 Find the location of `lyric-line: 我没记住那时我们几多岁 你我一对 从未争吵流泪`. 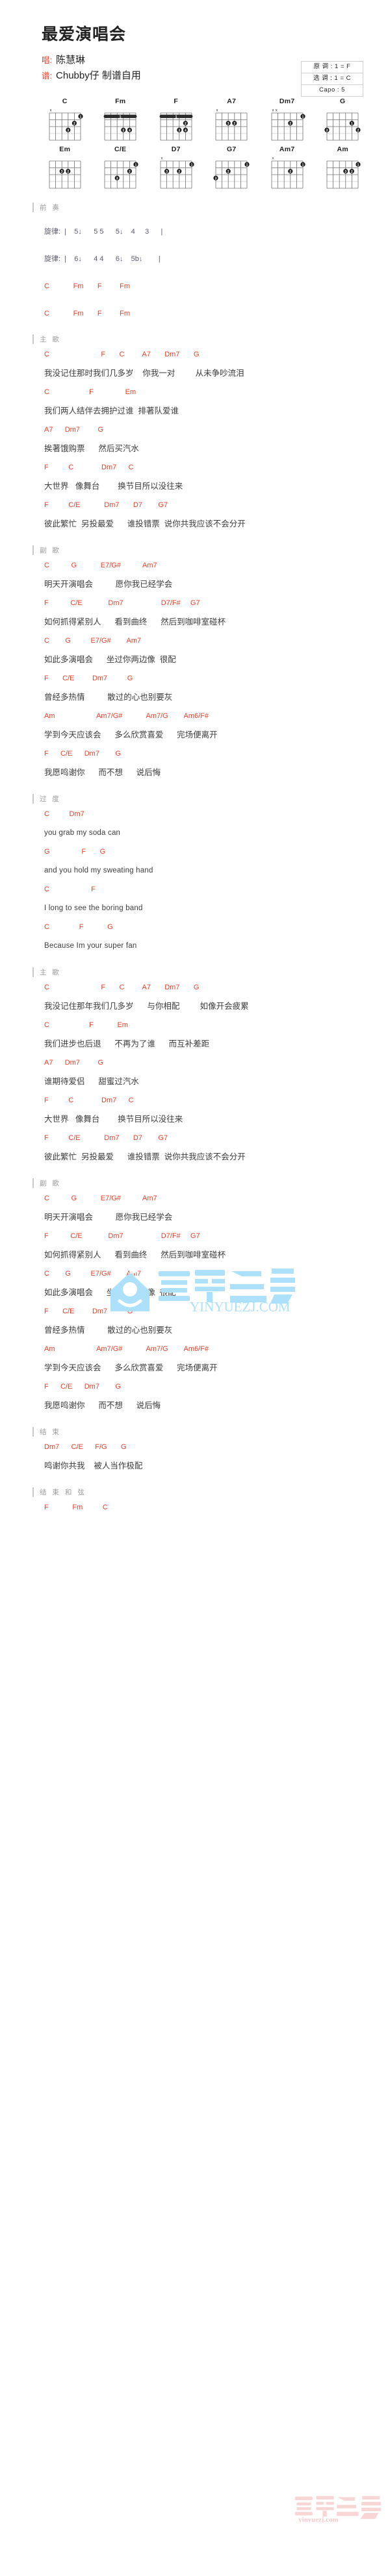

lyric-line: 我没记住那时我们几多岁 你我一对 从未争吵流泪 is located at coordinates (144, 373).